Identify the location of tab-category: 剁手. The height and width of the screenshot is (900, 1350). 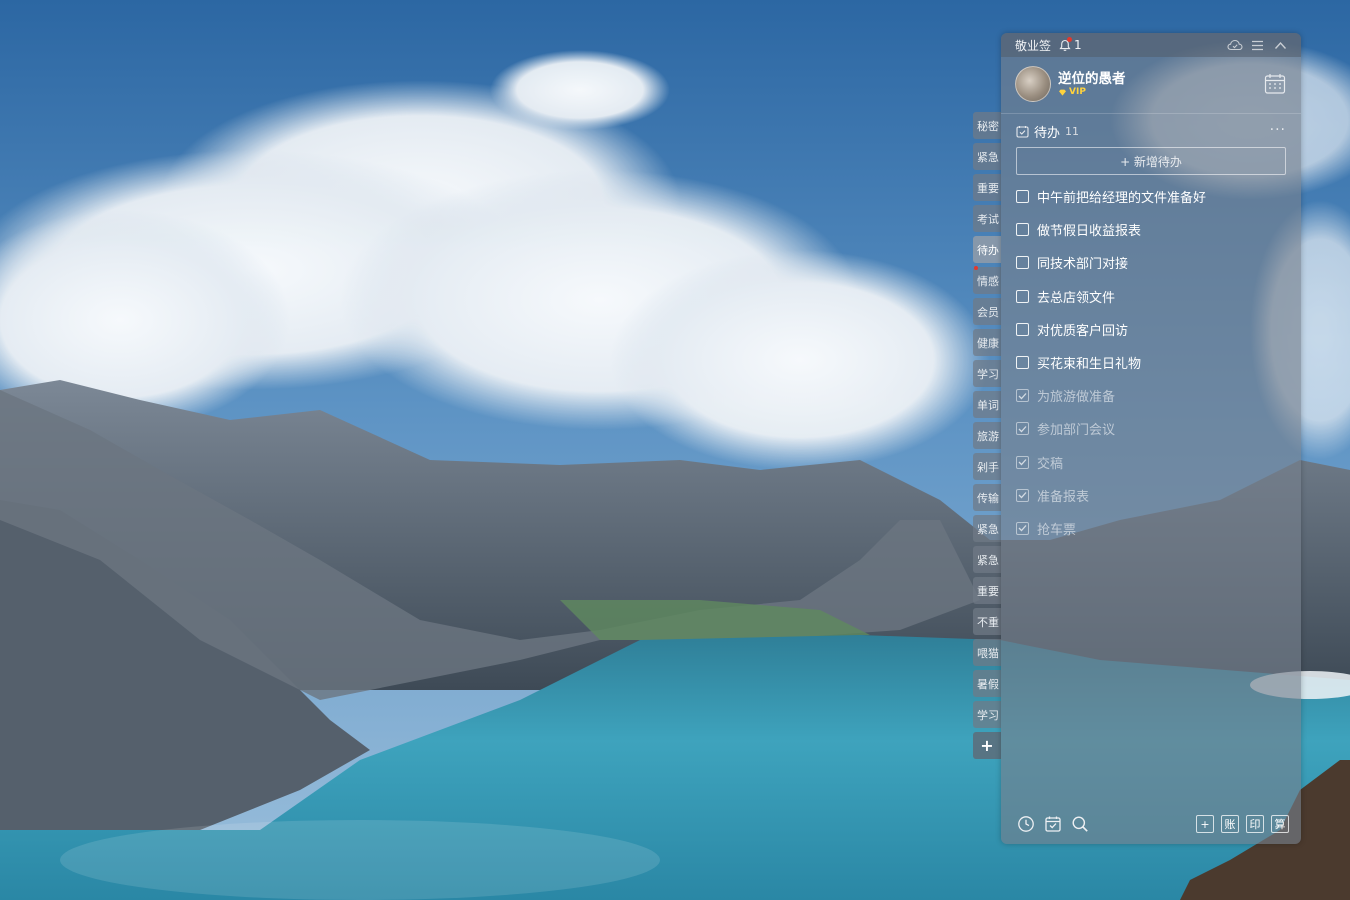
(987, 466).